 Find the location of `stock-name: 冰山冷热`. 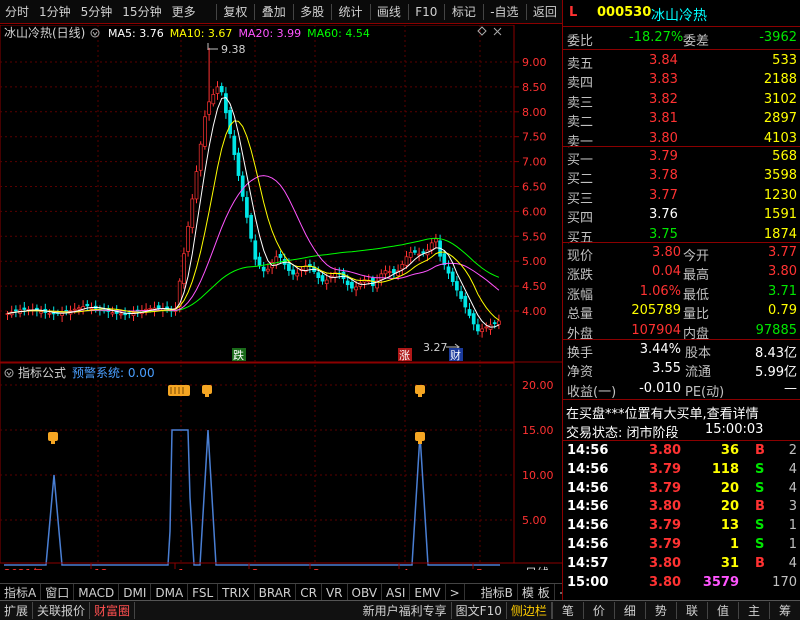

stock-name: 冰山冷热 is located at coordinates (679, 16).